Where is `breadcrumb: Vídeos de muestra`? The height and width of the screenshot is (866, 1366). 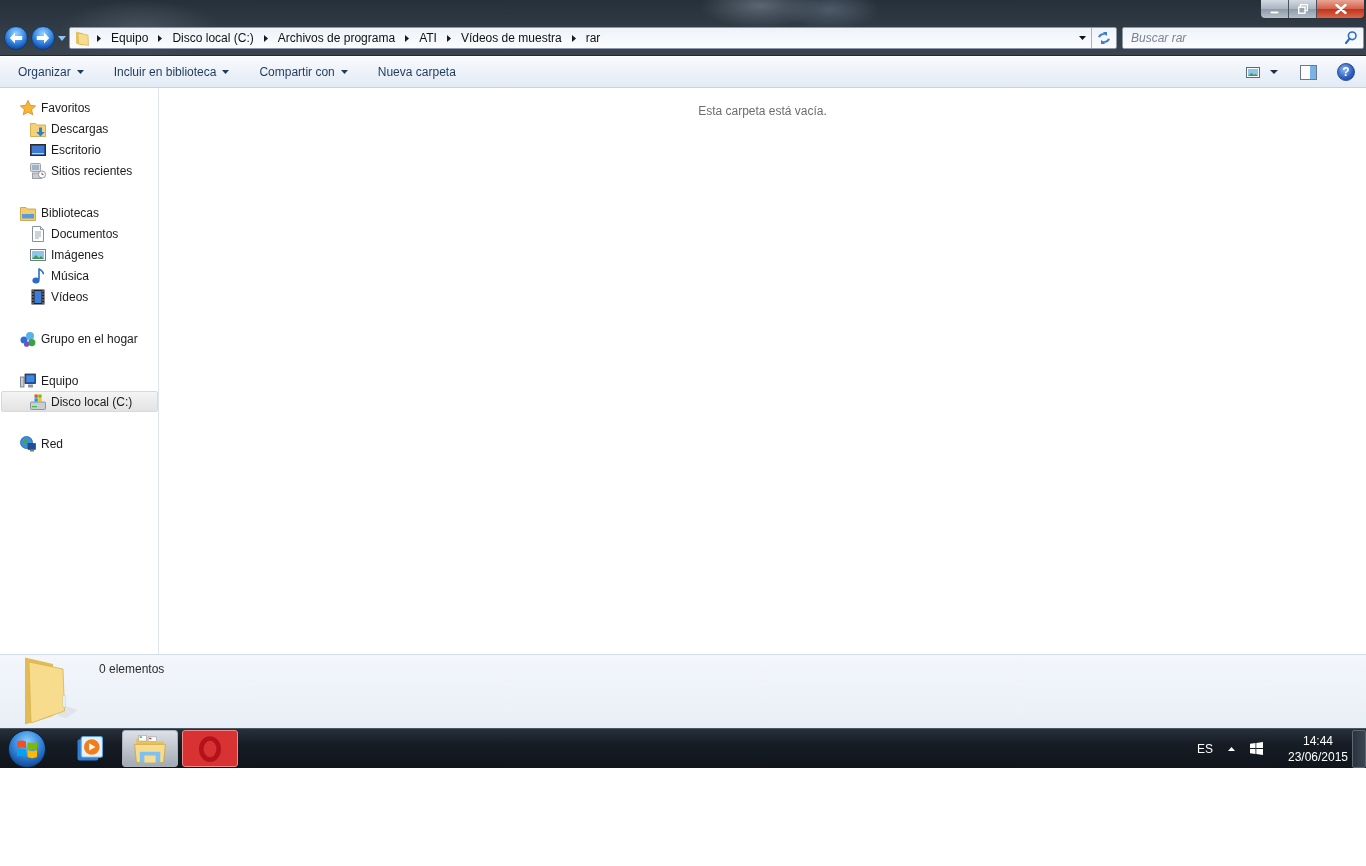
breadcrumb: Vídeos de muestra is located at coordinates (511, 38).